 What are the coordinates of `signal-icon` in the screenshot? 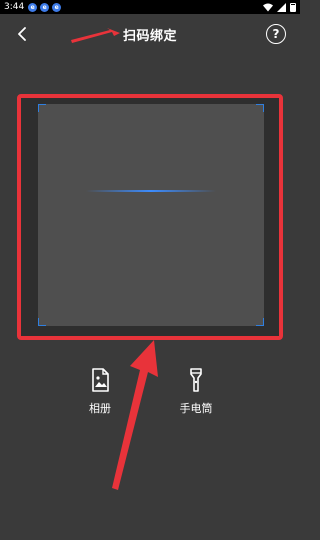 It's located at (281, 7).